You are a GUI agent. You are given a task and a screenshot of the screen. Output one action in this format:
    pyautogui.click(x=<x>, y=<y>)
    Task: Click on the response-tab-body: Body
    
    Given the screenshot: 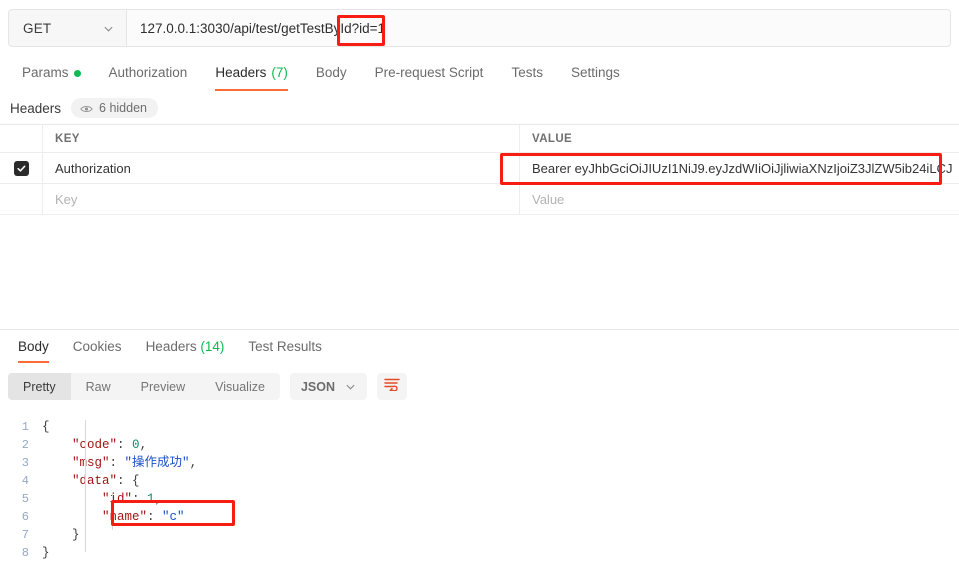 What is the action you would take?
    pyautogui.click(x=33, y=348)
    